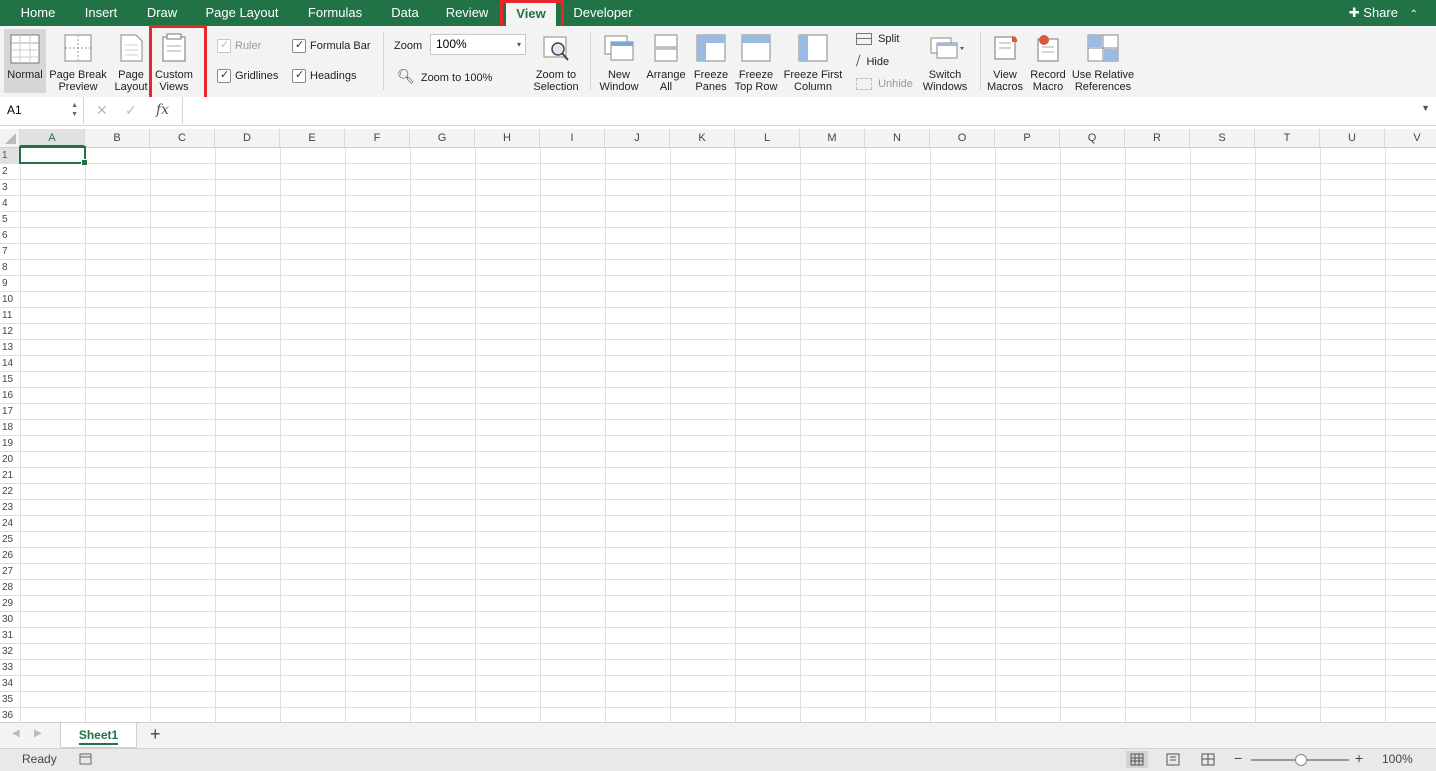  I want to click on view-macros-button: View Macros, so click(1005, 61).